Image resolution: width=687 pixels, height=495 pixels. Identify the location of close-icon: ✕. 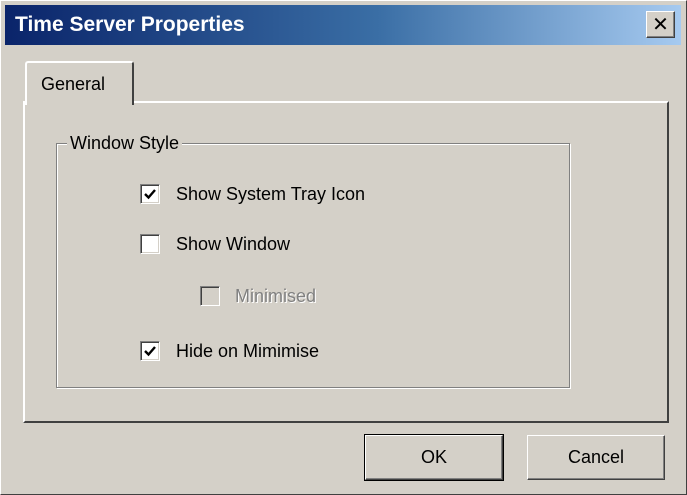
(660, 24).